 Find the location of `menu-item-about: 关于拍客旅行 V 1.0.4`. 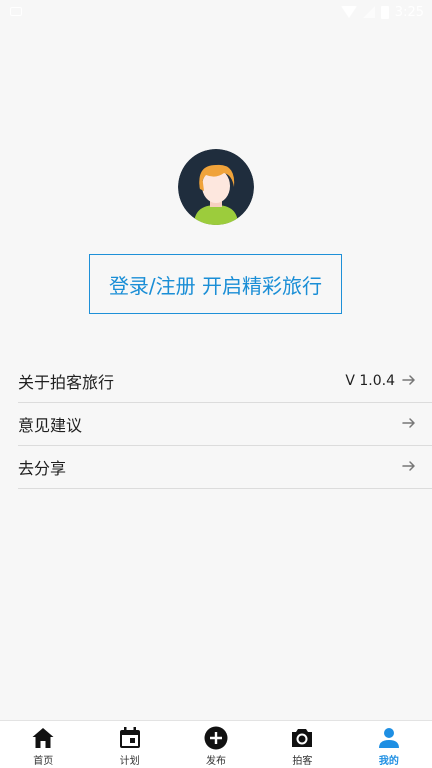

menu-item-about: 关于拍客旅行 V 1.0.4 is located at coordinates (225, 381).